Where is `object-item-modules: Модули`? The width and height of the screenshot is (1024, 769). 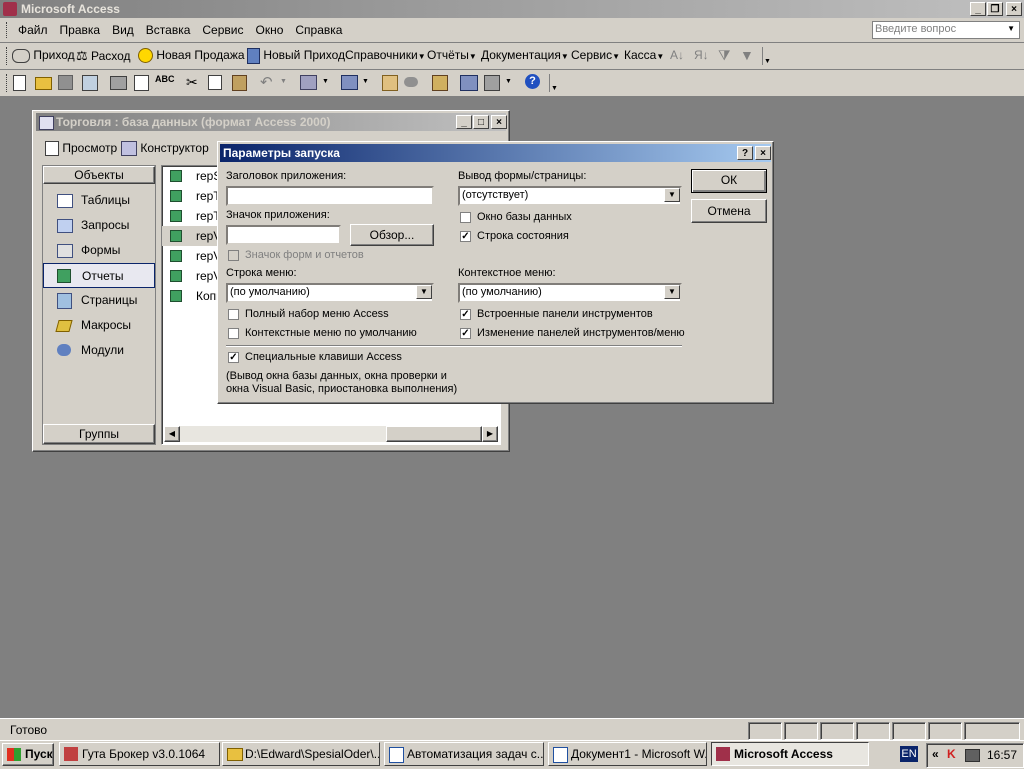
object-item-modules: Модули is located at coordinates (99, 350).